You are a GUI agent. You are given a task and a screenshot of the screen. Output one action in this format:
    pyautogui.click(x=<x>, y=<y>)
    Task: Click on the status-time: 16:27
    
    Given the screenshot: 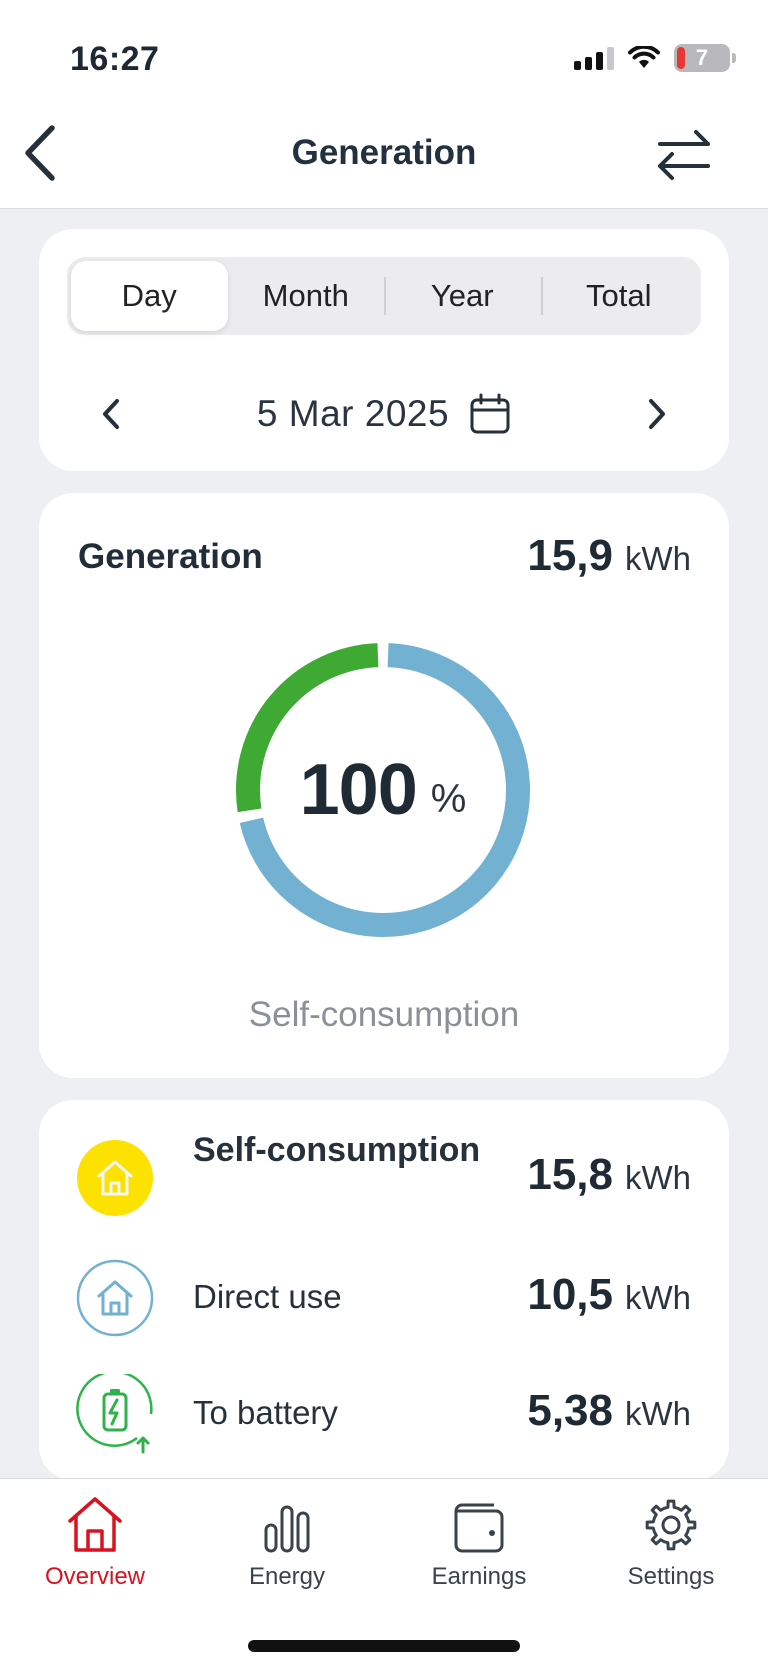 What is the action you would take?
    pyautogui.click(x=115, y=59)
    